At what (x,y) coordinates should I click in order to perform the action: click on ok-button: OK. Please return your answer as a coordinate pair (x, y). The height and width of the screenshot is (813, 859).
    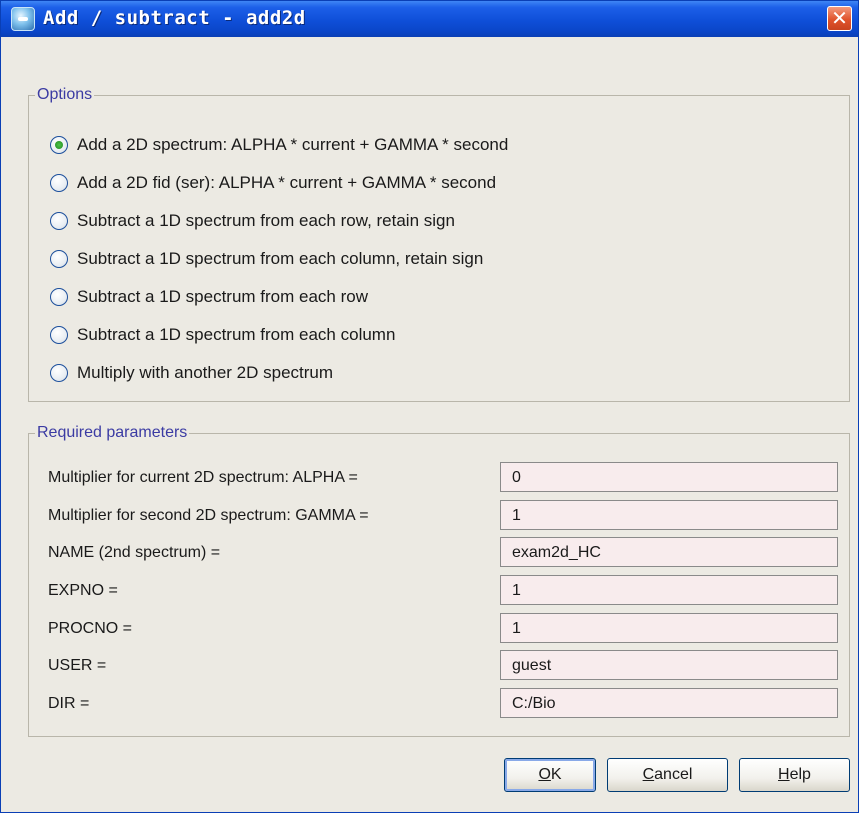
    Looking at the image, I should click on (550, 775).